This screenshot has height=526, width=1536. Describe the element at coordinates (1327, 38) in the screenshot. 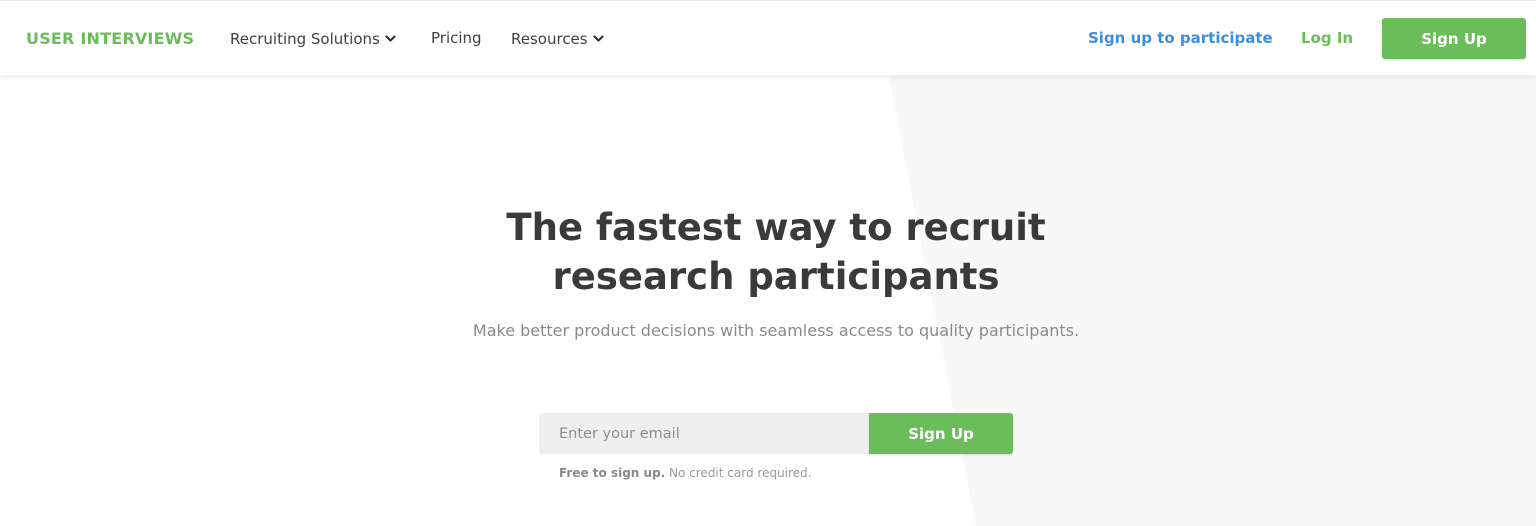

I see `log-in-link: Log In` at that location.